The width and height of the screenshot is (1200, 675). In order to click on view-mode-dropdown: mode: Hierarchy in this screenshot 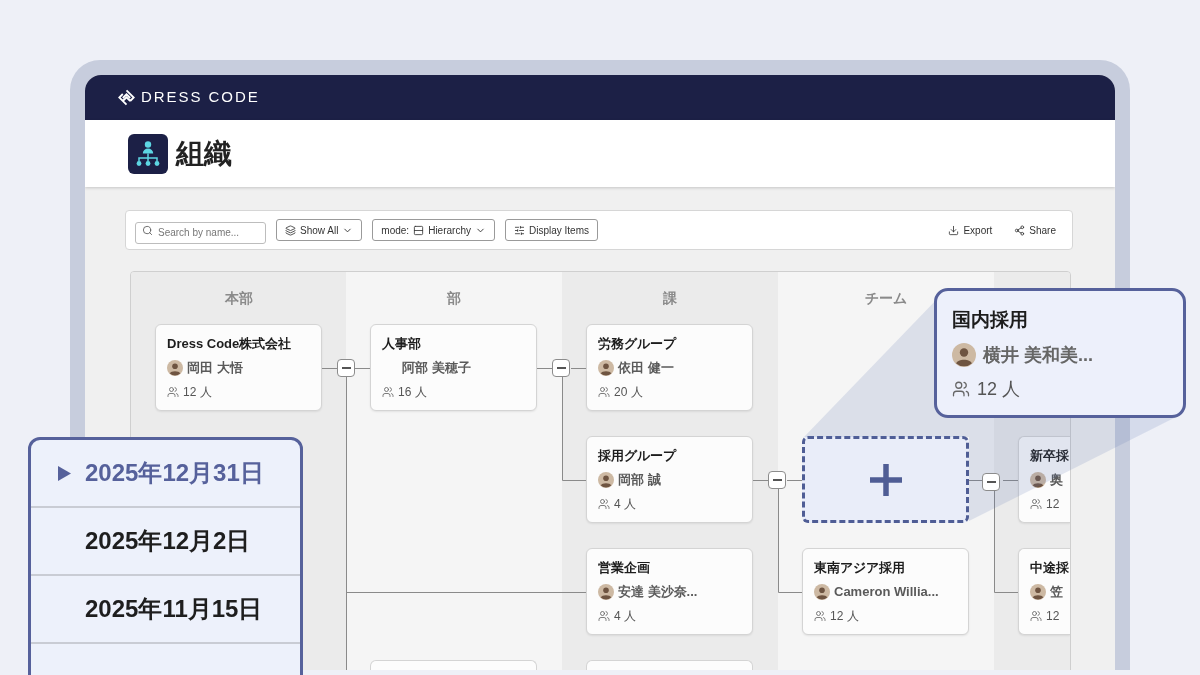, I will do `click(433, 230)`.